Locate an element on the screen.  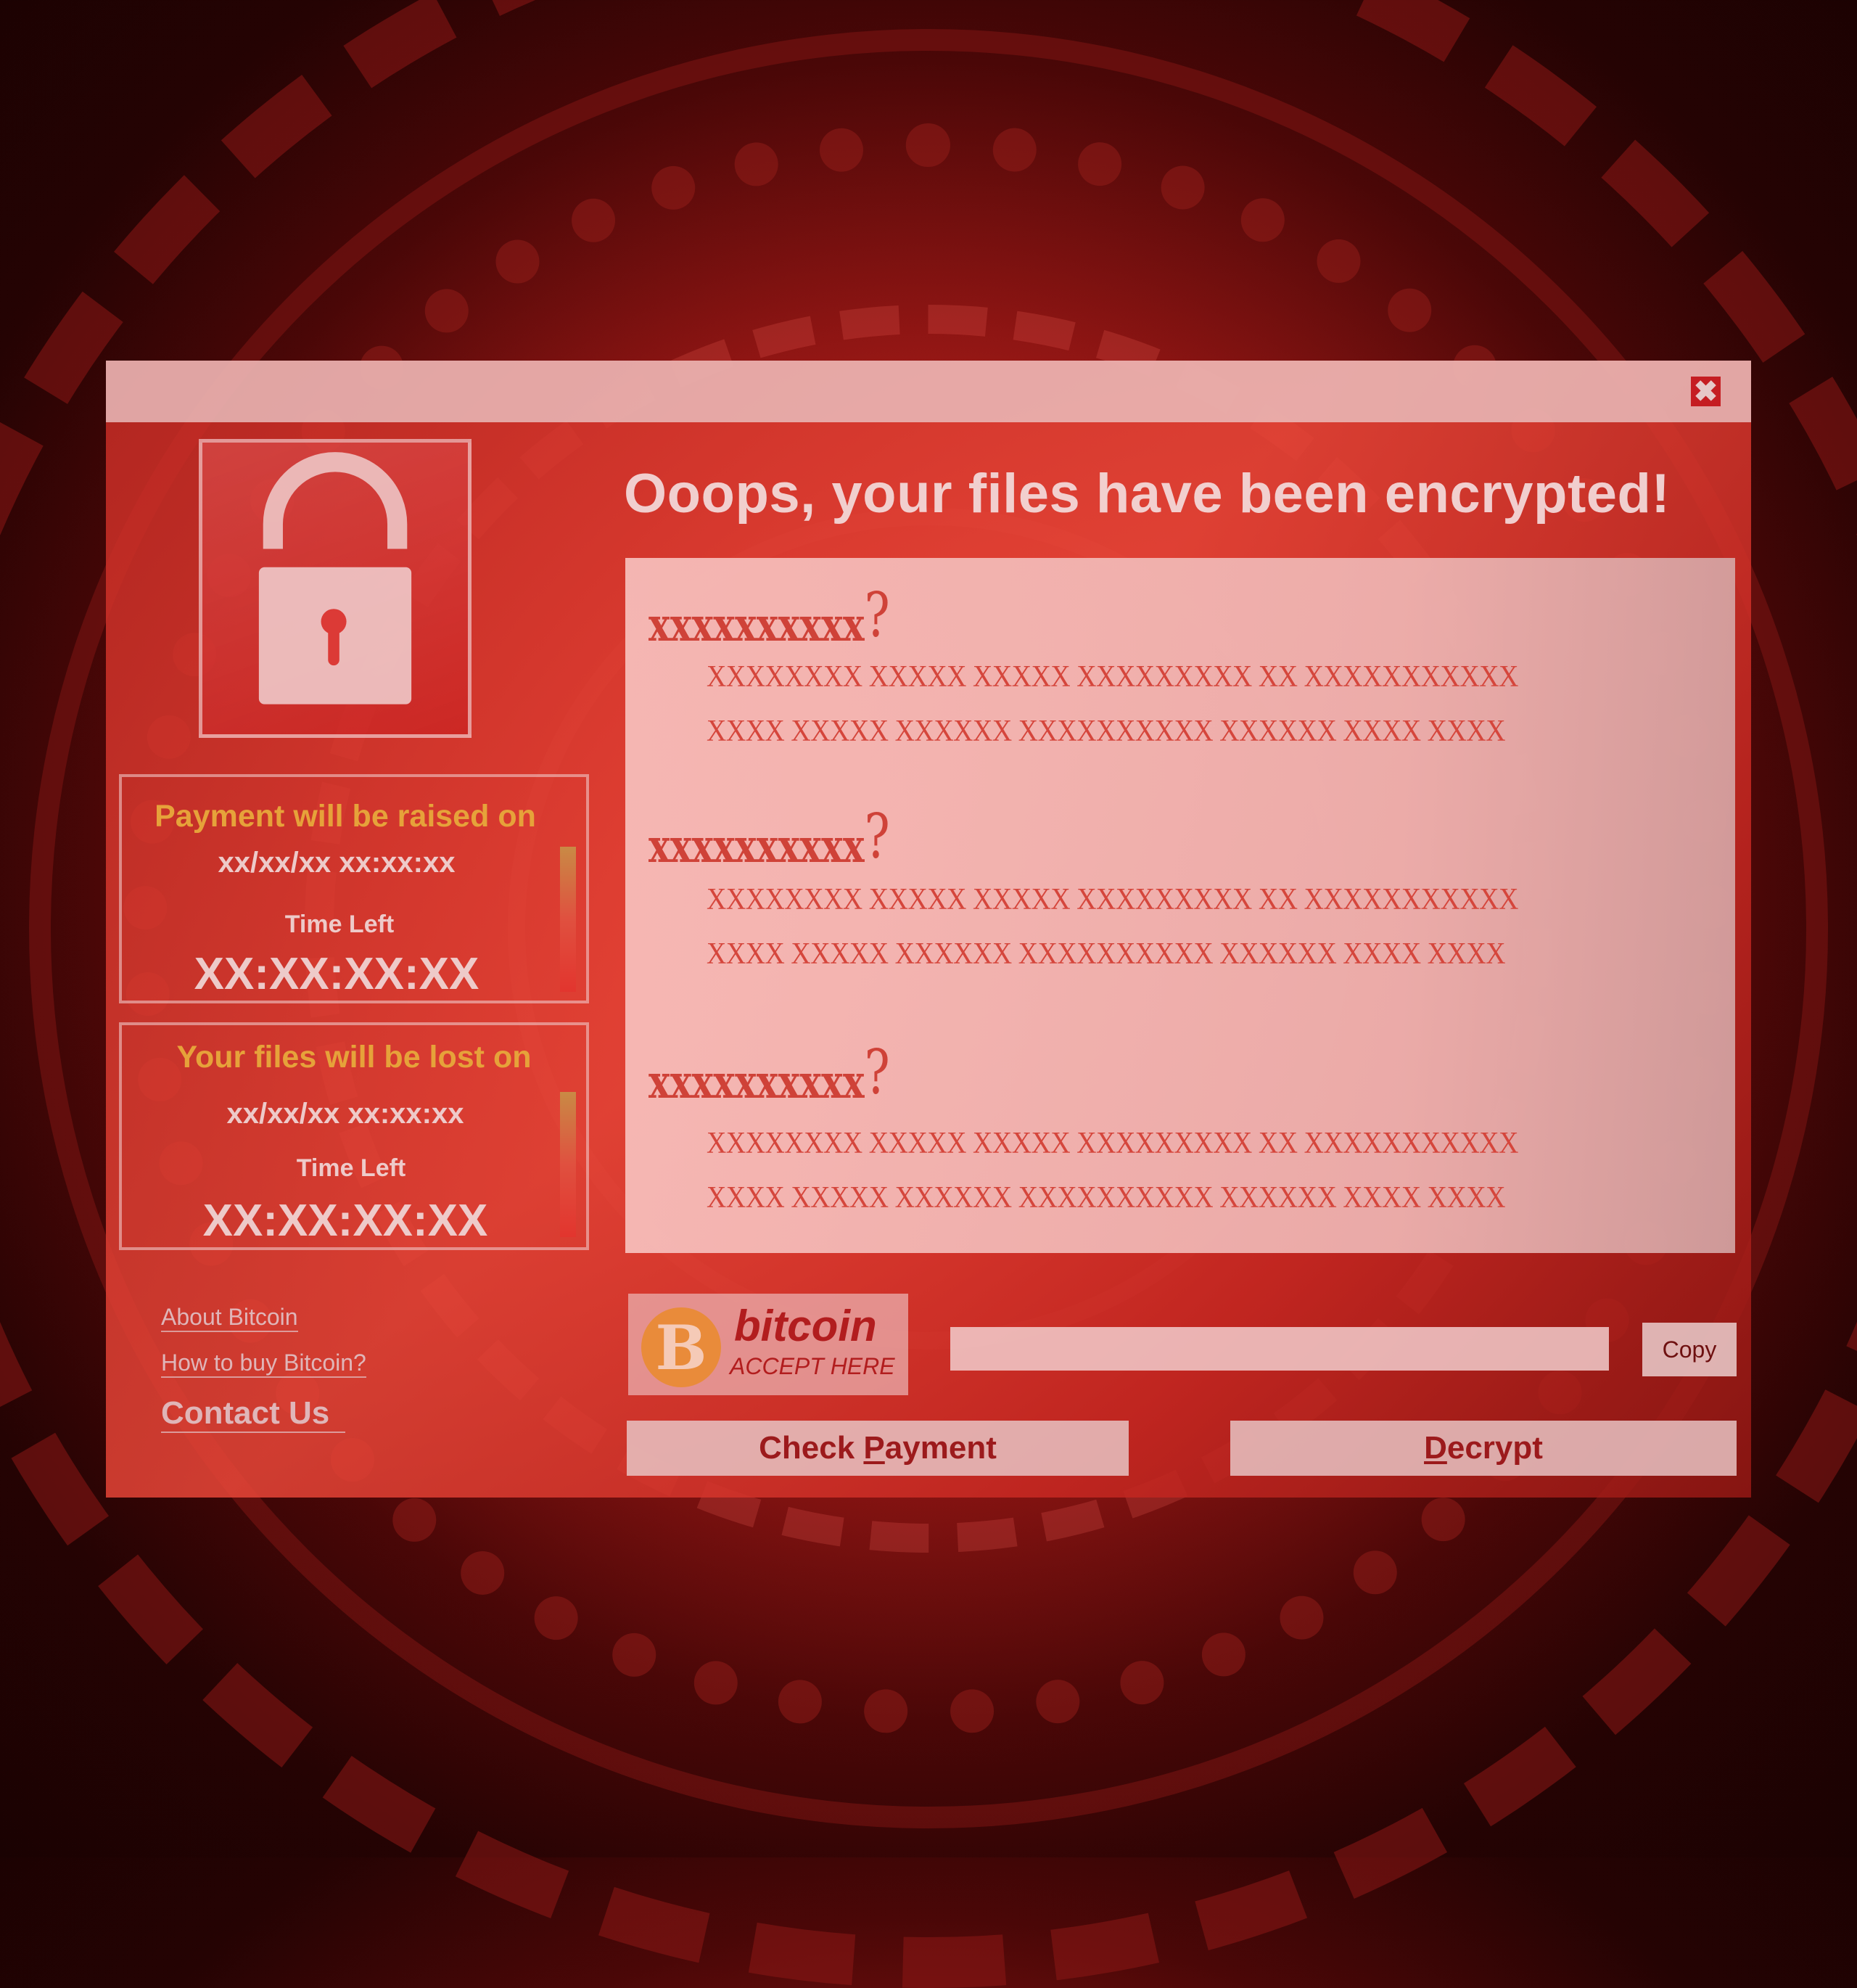
contact-us-link: Contact Us is located at coordinates (253, 1414).